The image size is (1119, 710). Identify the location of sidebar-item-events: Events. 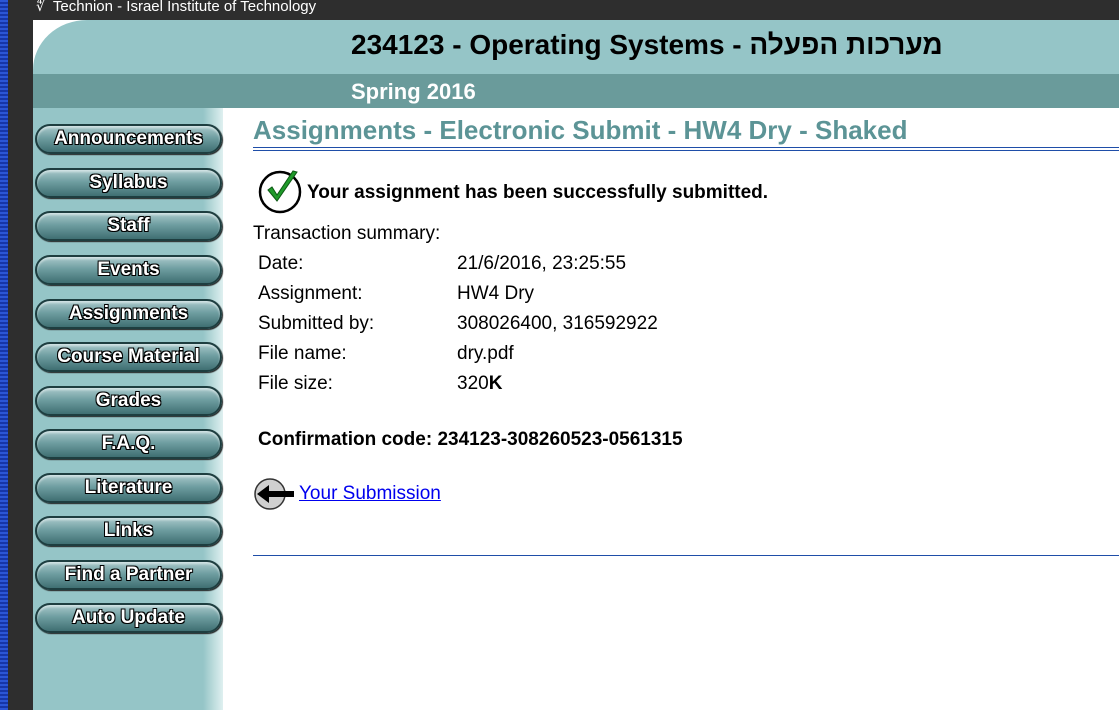
(128, 270).